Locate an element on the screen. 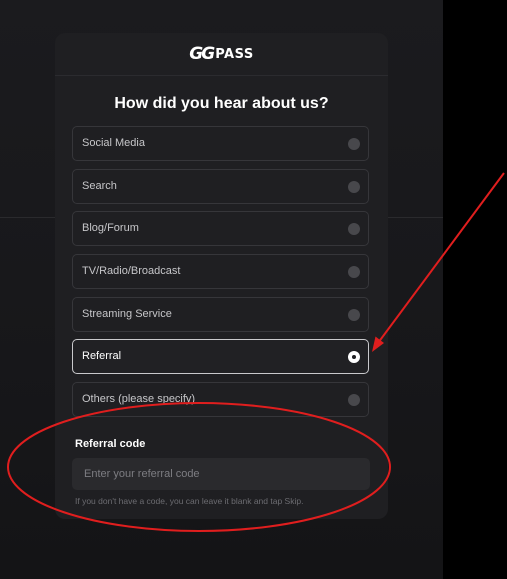 Image resolution: width=507 pixels, height=579 pixels. option-search: Search is located at coordinates (220, 186).